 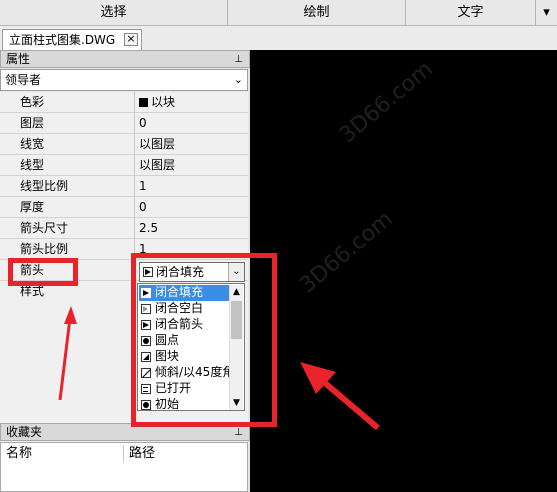 I want to click on close-icon: ×, so click(x=131, y=39).